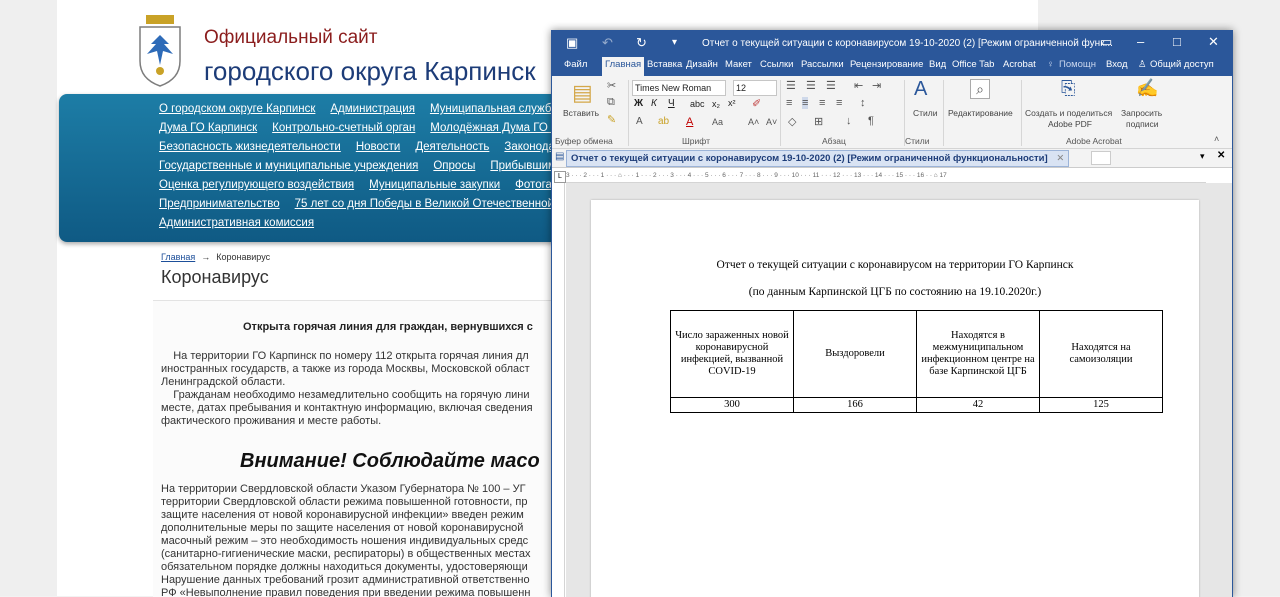 The image size is (1280, 597). What do you see at coordinates (671, 103) in the screenshot?
I see `underline-icon: Ч` at bounding box center [671, 103].